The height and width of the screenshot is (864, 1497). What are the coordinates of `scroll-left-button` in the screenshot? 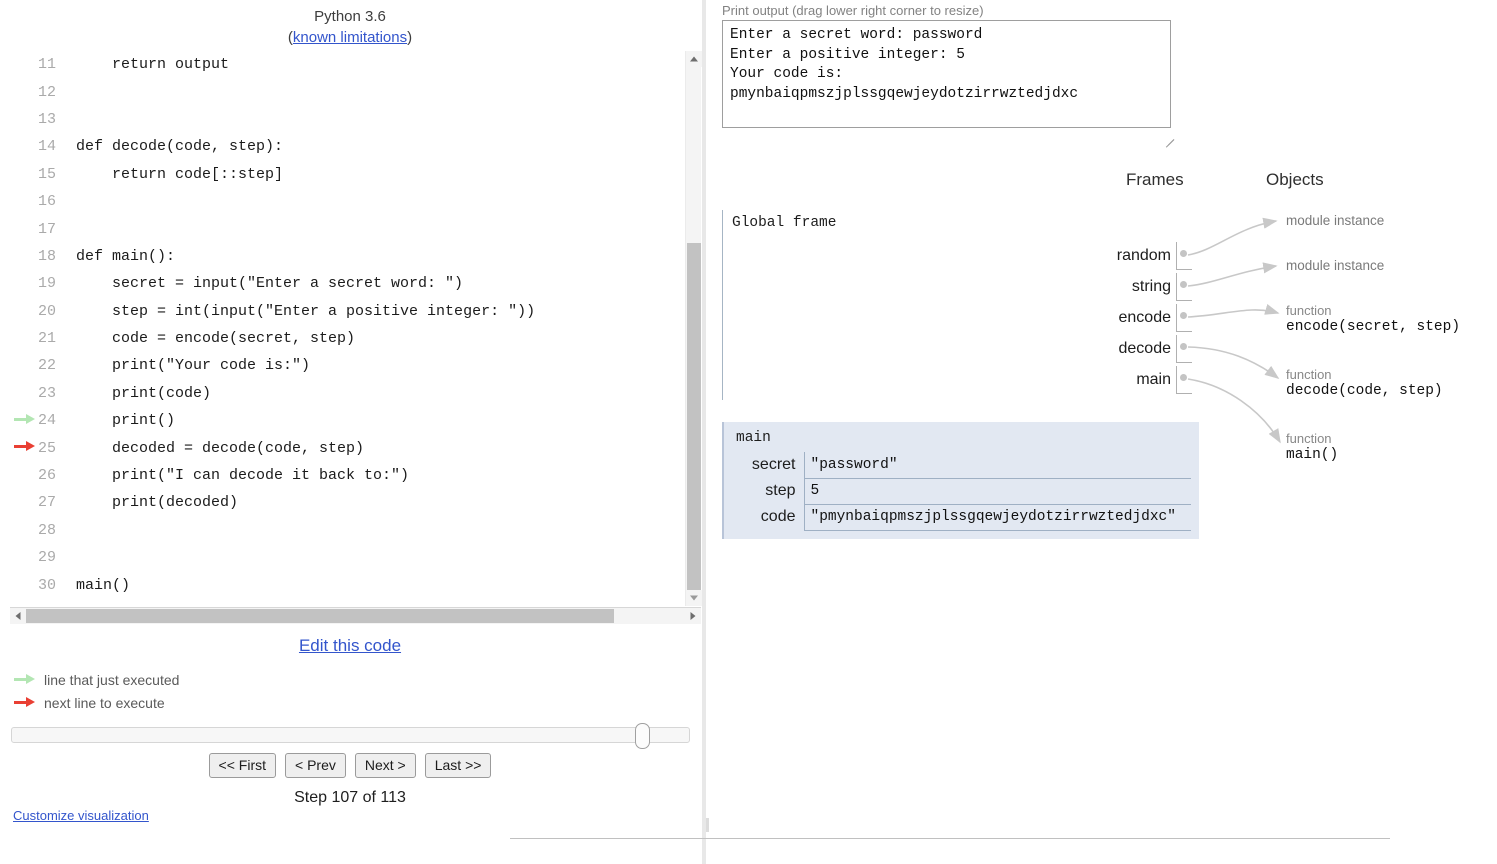 It's located at (18, 616).